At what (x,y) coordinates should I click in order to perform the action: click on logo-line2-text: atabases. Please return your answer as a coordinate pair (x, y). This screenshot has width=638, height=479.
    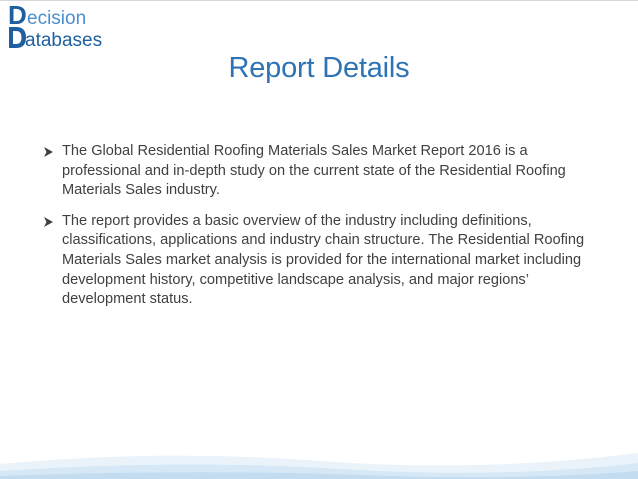
    Looking at the image, I should click on (63, 40).